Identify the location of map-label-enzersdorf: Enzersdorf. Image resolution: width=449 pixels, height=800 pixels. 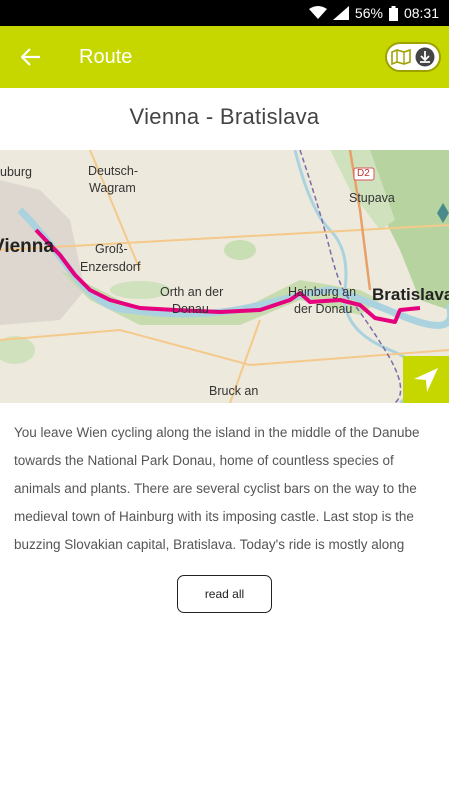
(110, 267).